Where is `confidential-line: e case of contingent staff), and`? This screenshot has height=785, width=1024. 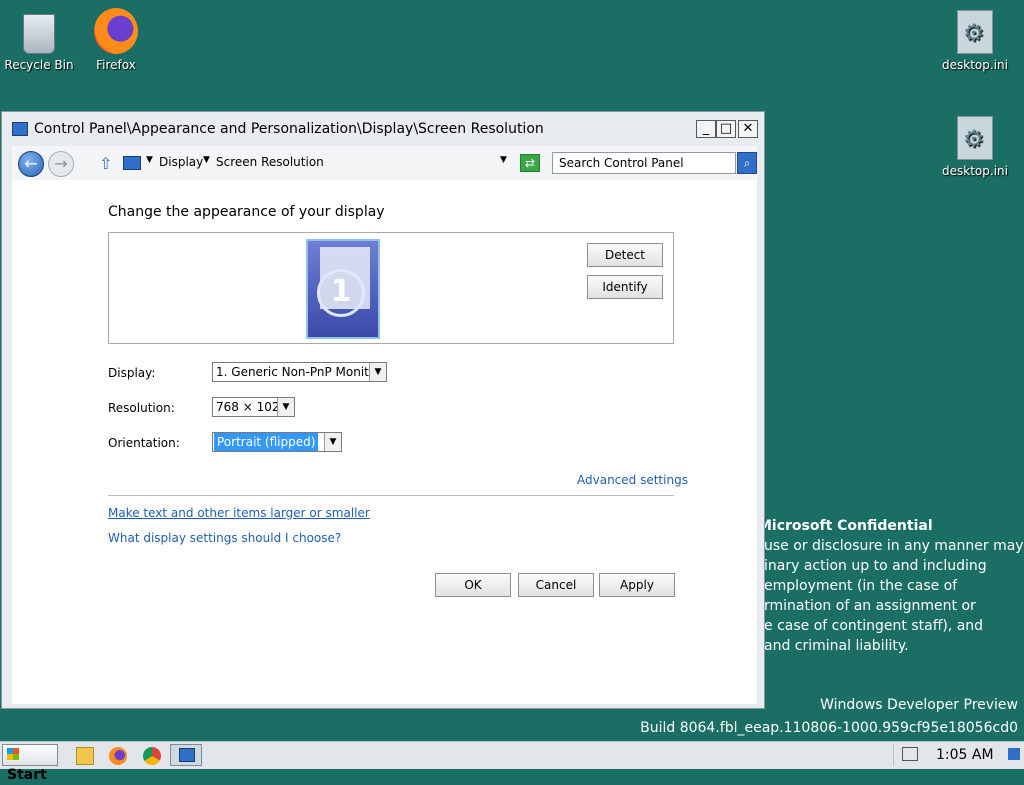
confidential-line: e case of contingent staff), and is located at coordinates (874, 626).